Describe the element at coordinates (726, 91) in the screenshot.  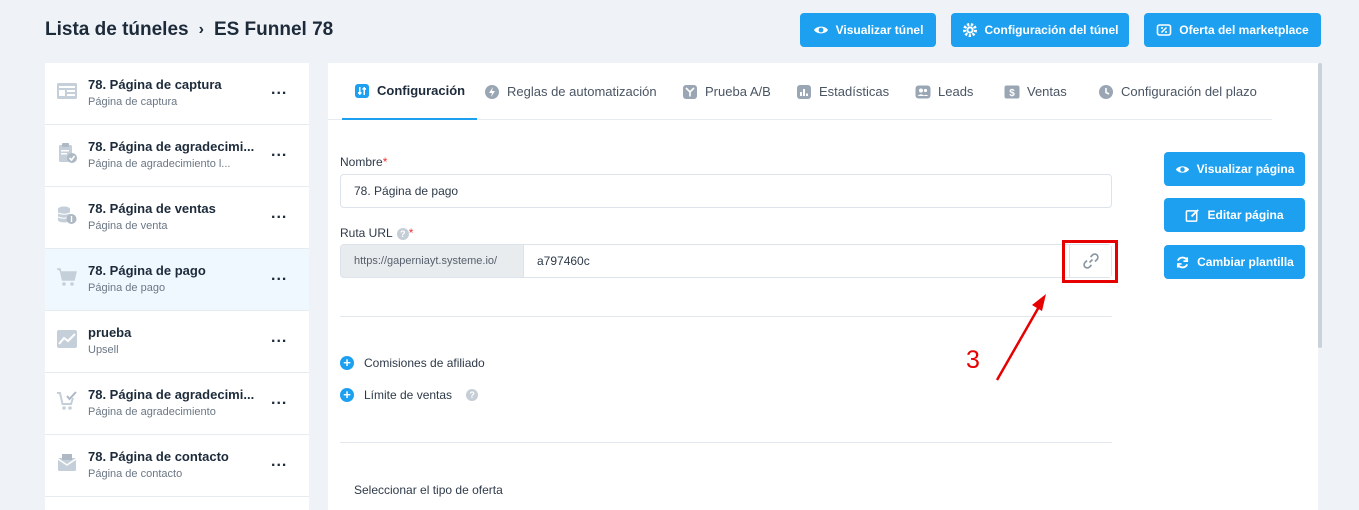
I see `tab-prueba-ab: Prueba A/B` at that location.